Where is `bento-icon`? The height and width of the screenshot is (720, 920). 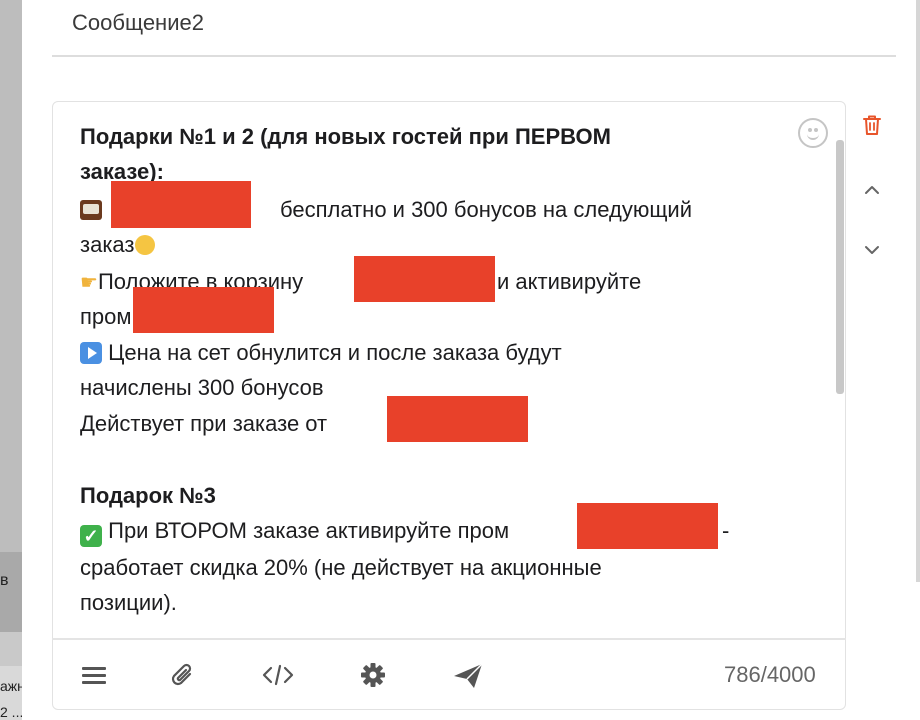
bento-icon is located at coordinates (91, 210).